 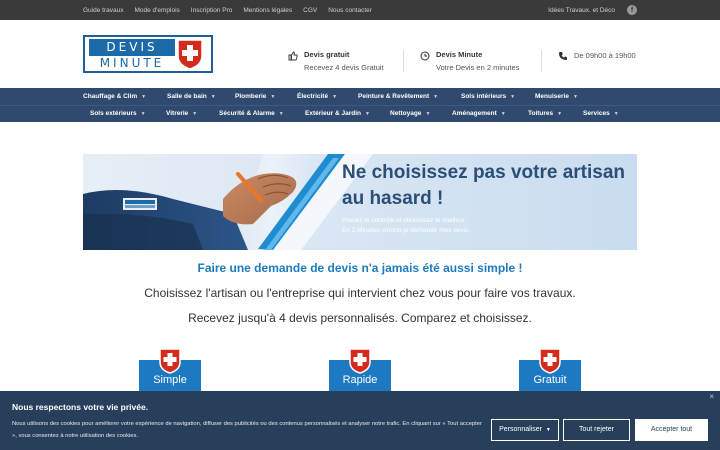 What do you see at coordinates (632, 10) in the screenshot?
I see `facebook-icon: f` at bounding box center [632, 10].